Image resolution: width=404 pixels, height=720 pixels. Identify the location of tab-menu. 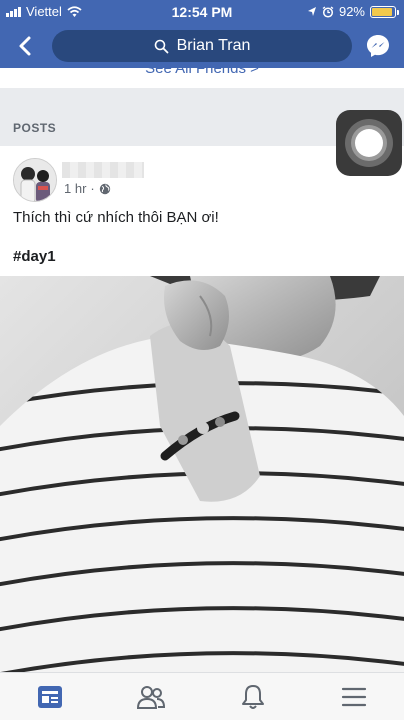
(354, 697).